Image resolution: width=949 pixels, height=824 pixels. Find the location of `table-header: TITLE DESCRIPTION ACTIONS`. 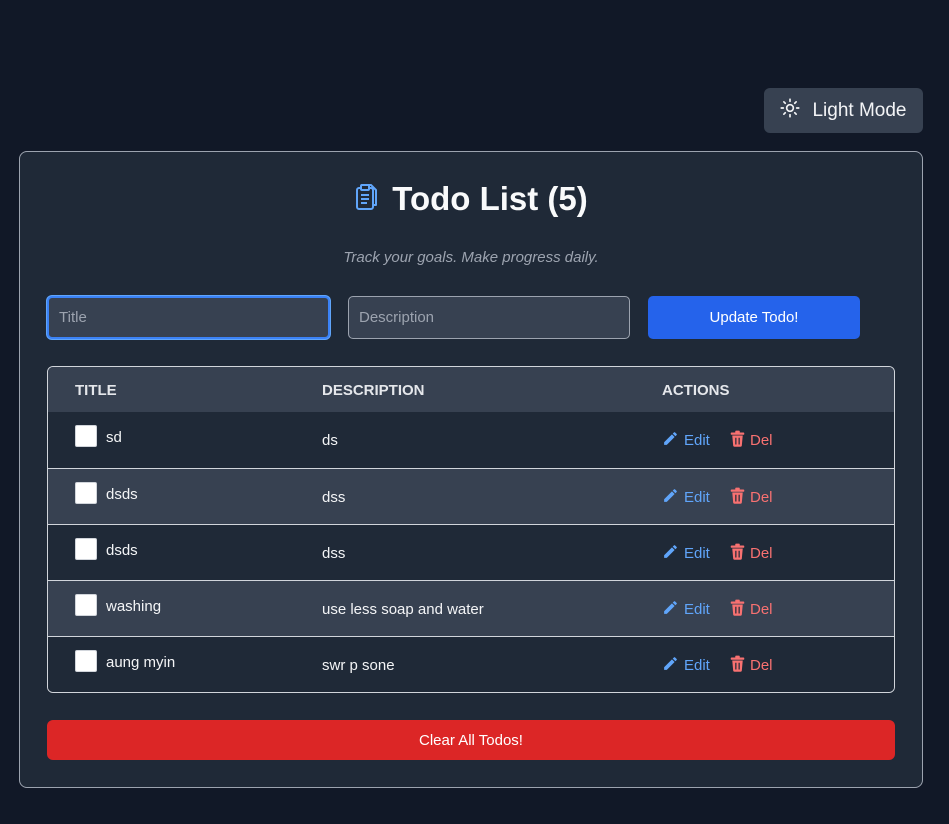

table-header: TITLE DESCRIPTION ACTIONS is located at coordinates (471, 389).